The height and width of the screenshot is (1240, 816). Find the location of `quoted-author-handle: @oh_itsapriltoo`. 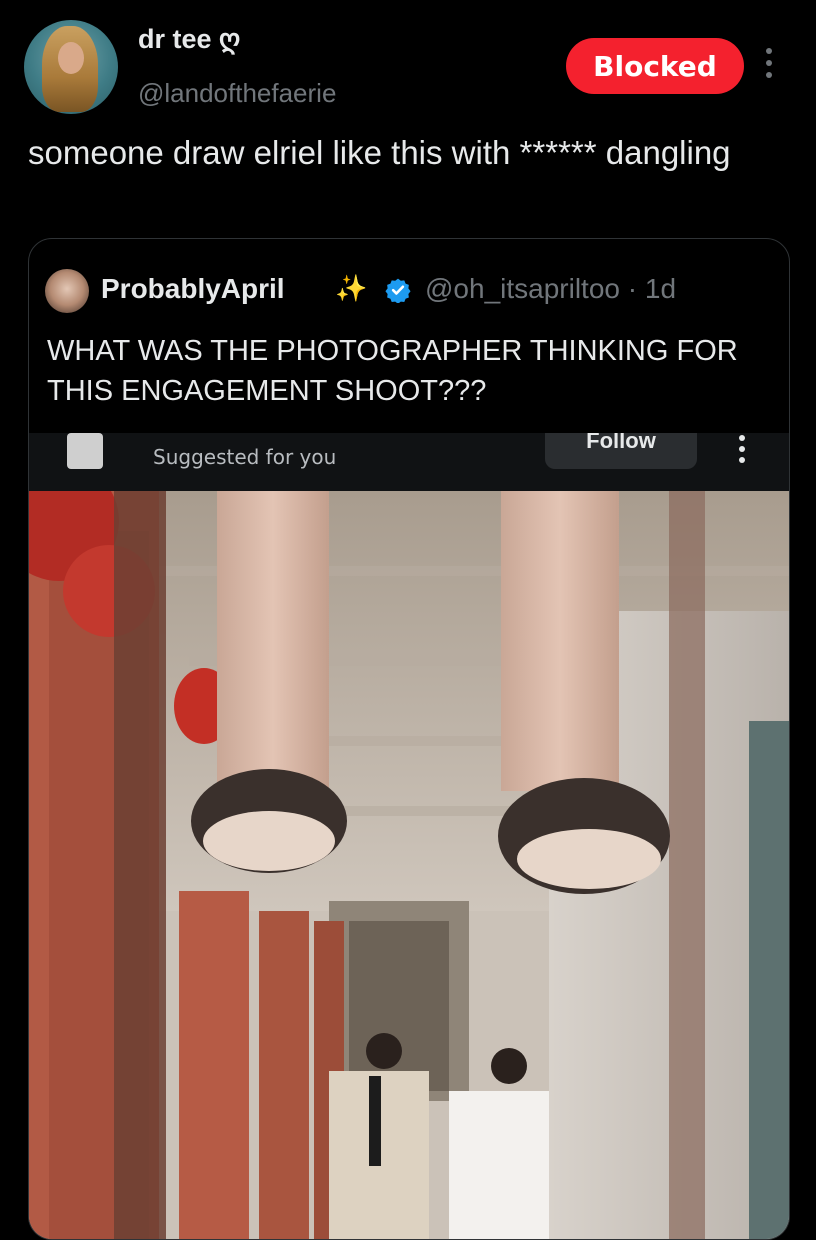

quoted-author-handle: @oh_itsapriltoo is located at coordinates (522, 288).